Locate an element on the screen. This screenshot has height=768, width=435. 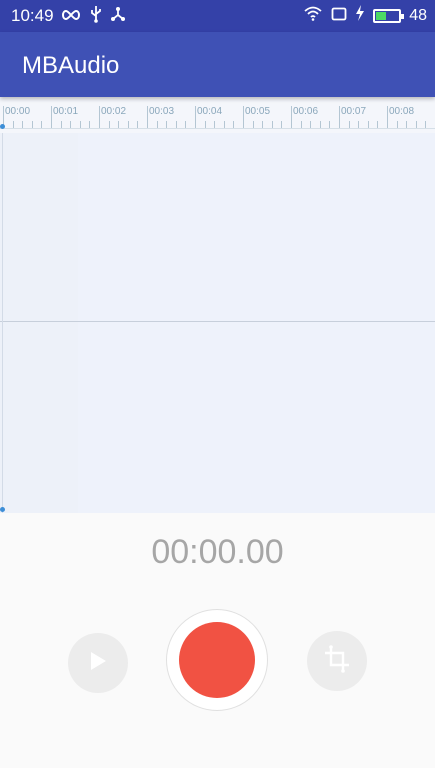
record-button is located at coordinates (217, 660).